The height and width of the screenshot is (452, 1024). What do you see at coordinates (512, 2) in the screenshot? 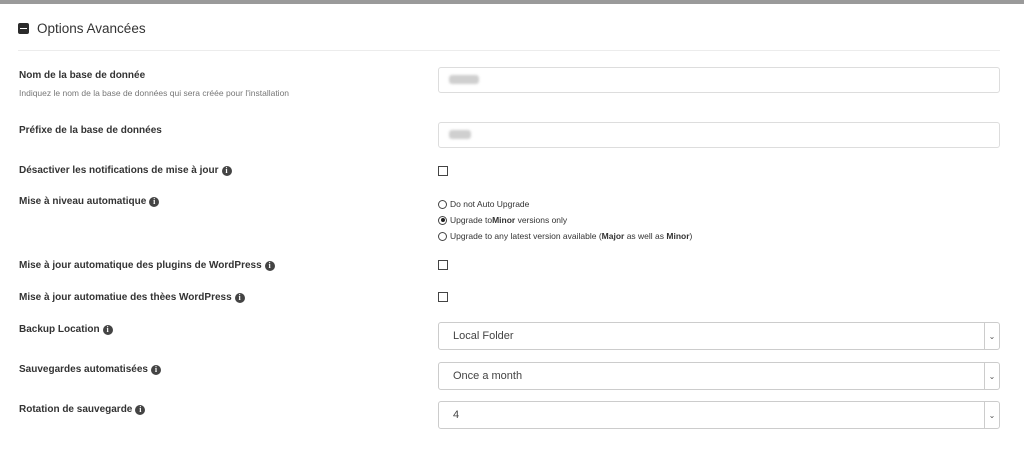
I see `top-border` at bounding box center [512, 2].